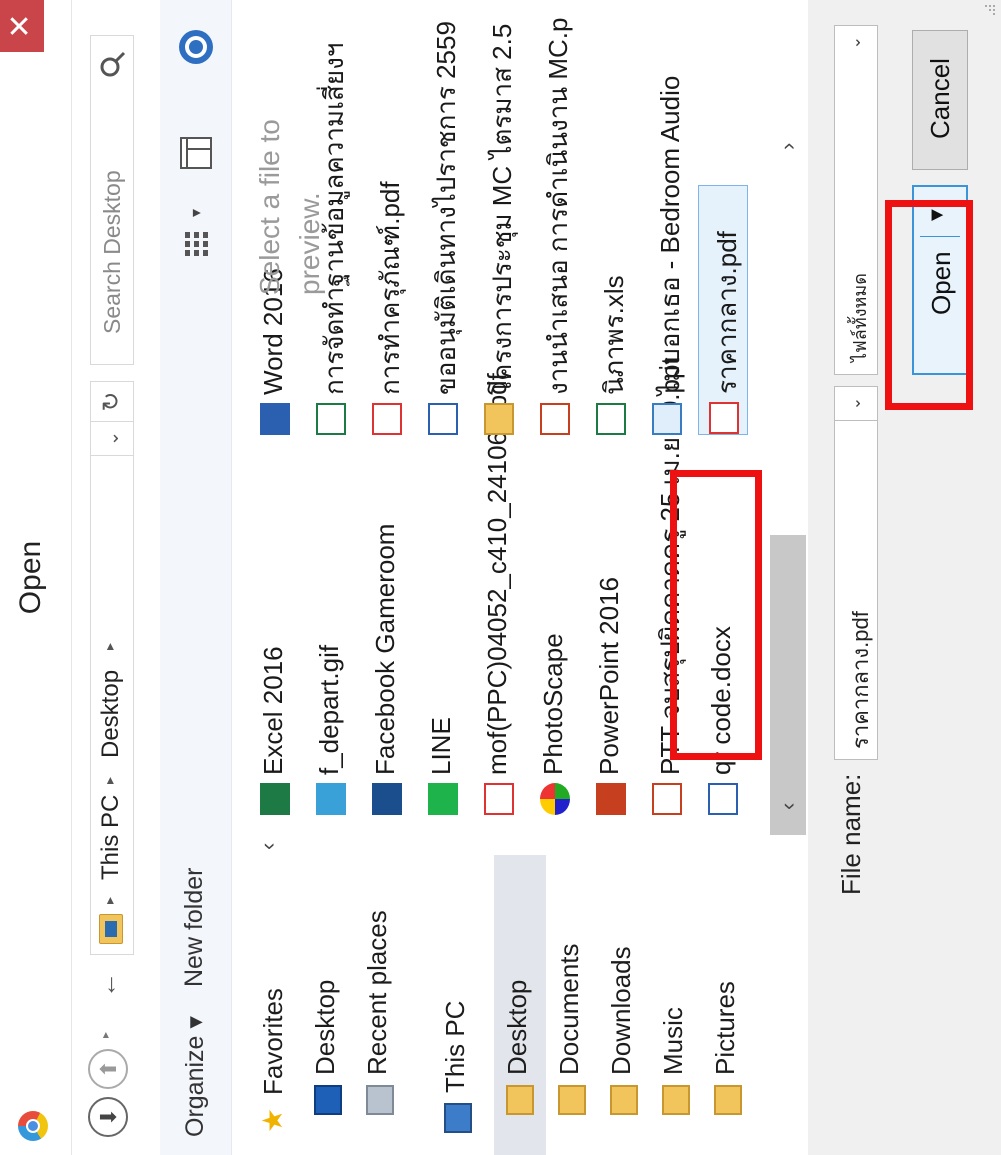 This screenshot has height=1155, width=1001. Describe the element at coordinates (728, 1005) in the screenshot. I see `nav-item-pictures: Pictures` at that location.